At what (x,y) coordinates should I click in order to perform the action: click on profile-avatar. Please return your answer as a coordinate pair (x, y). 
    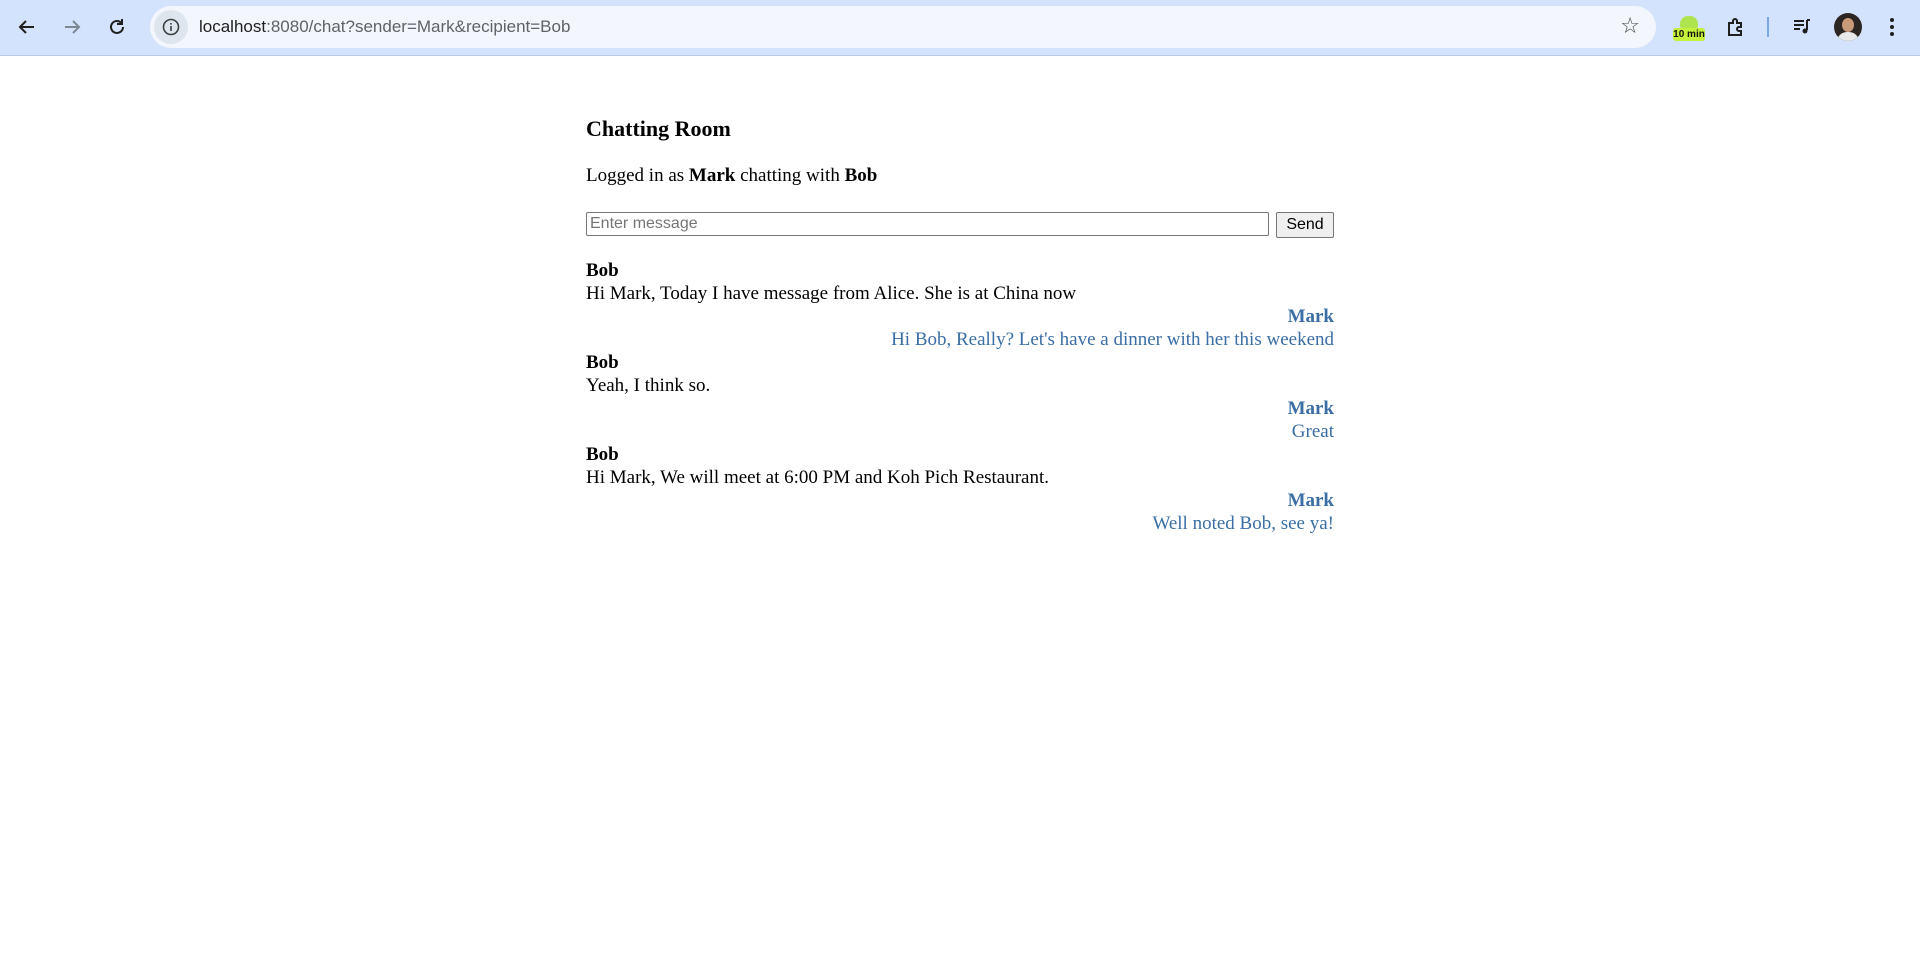
    Looking at the image, I should click on (1848, 27).